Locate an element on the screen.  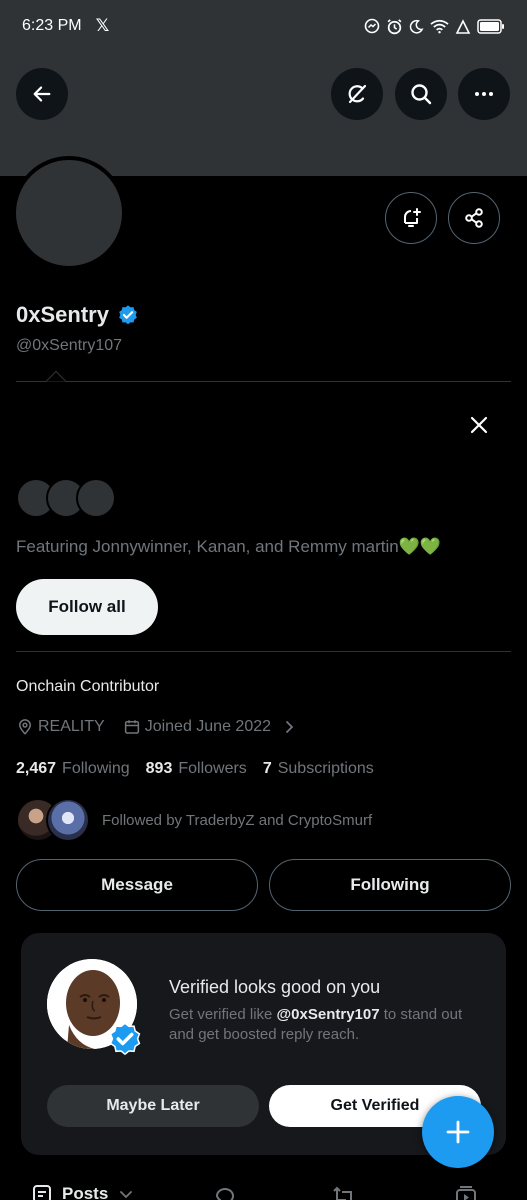
grok-icon is located at coordinates (357, 94).